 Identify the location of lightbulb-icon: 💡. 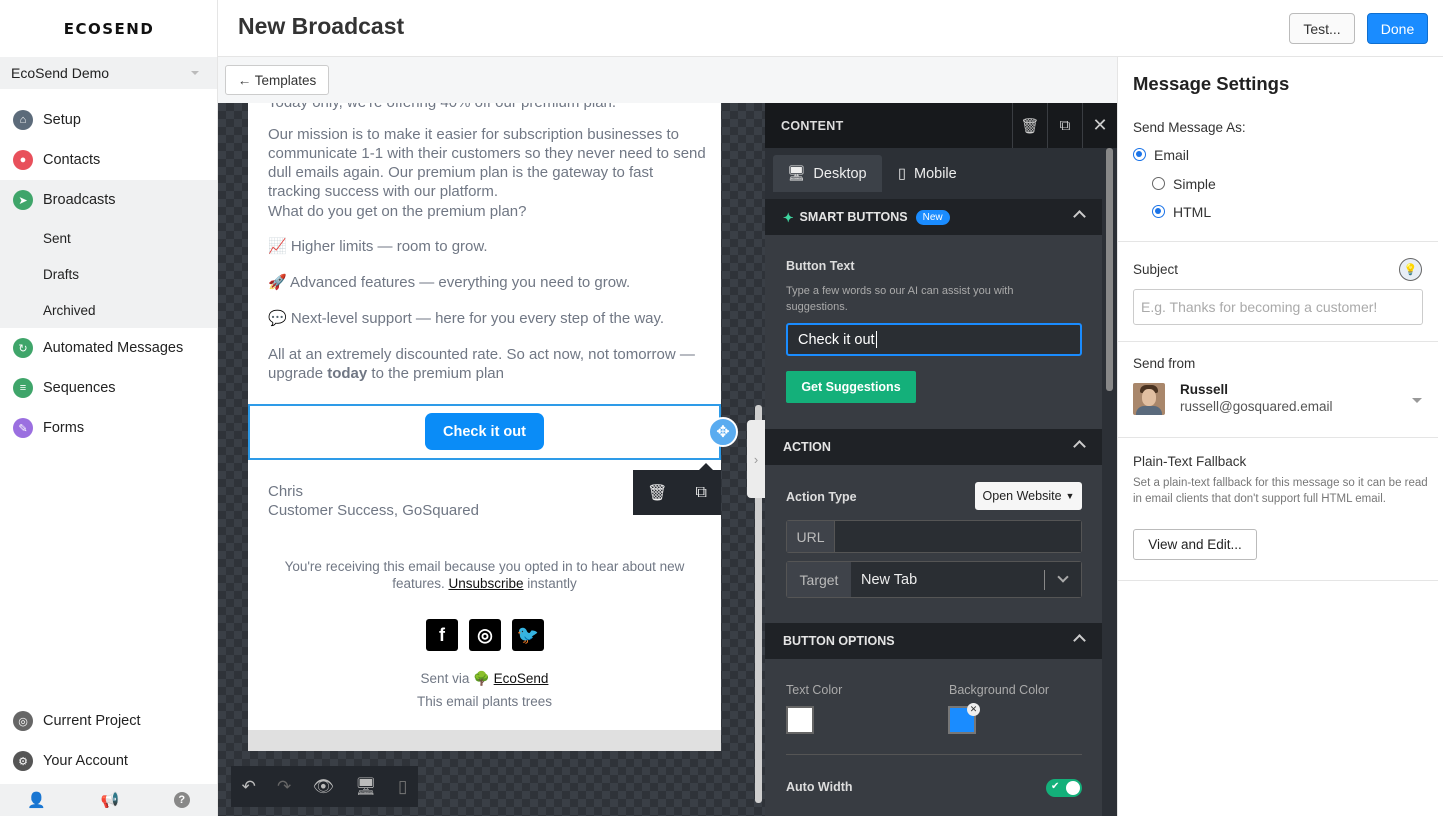
(1410, 269).